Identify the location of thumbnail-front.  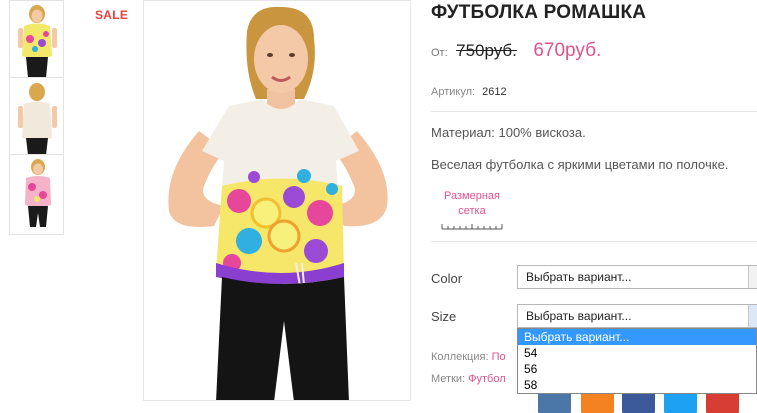
(36, 38).